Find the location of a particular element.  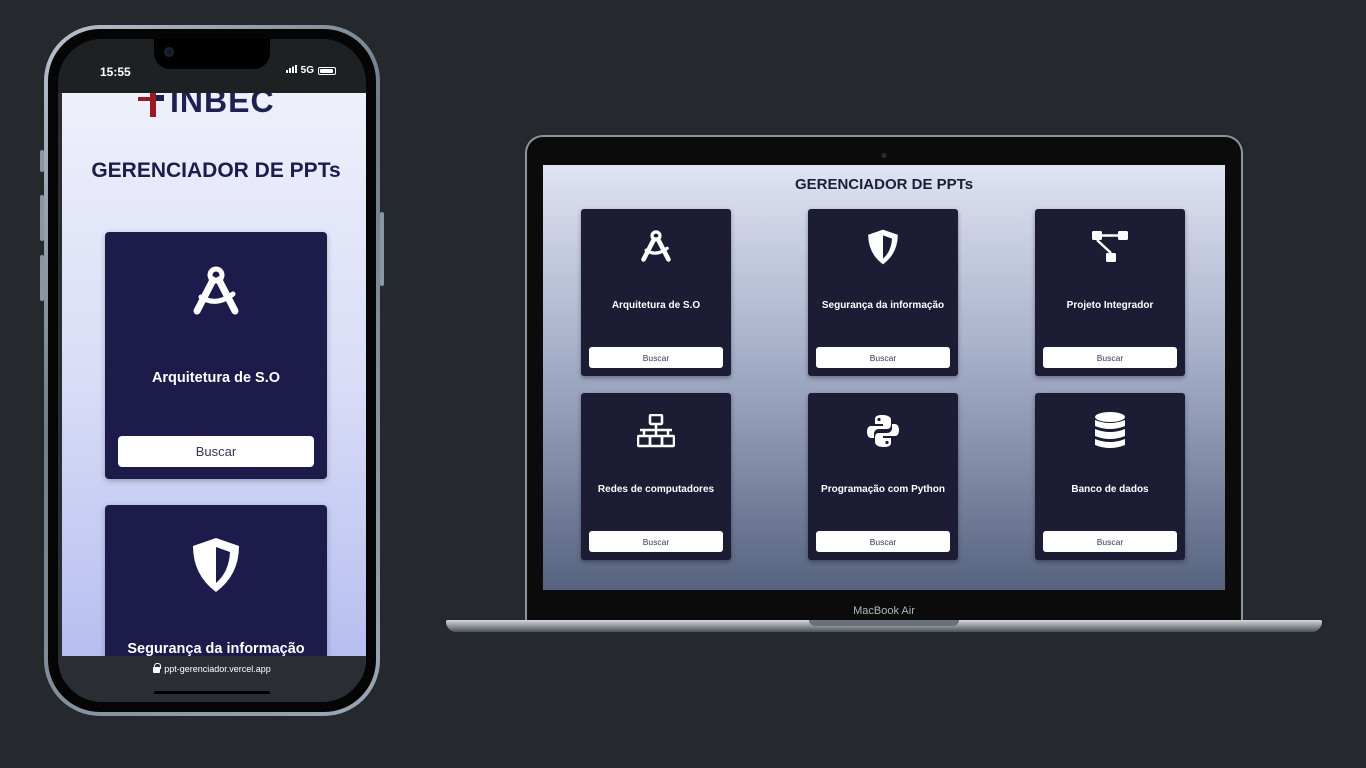

inbec-logo: INBEC is located at coordinates (206, 107).